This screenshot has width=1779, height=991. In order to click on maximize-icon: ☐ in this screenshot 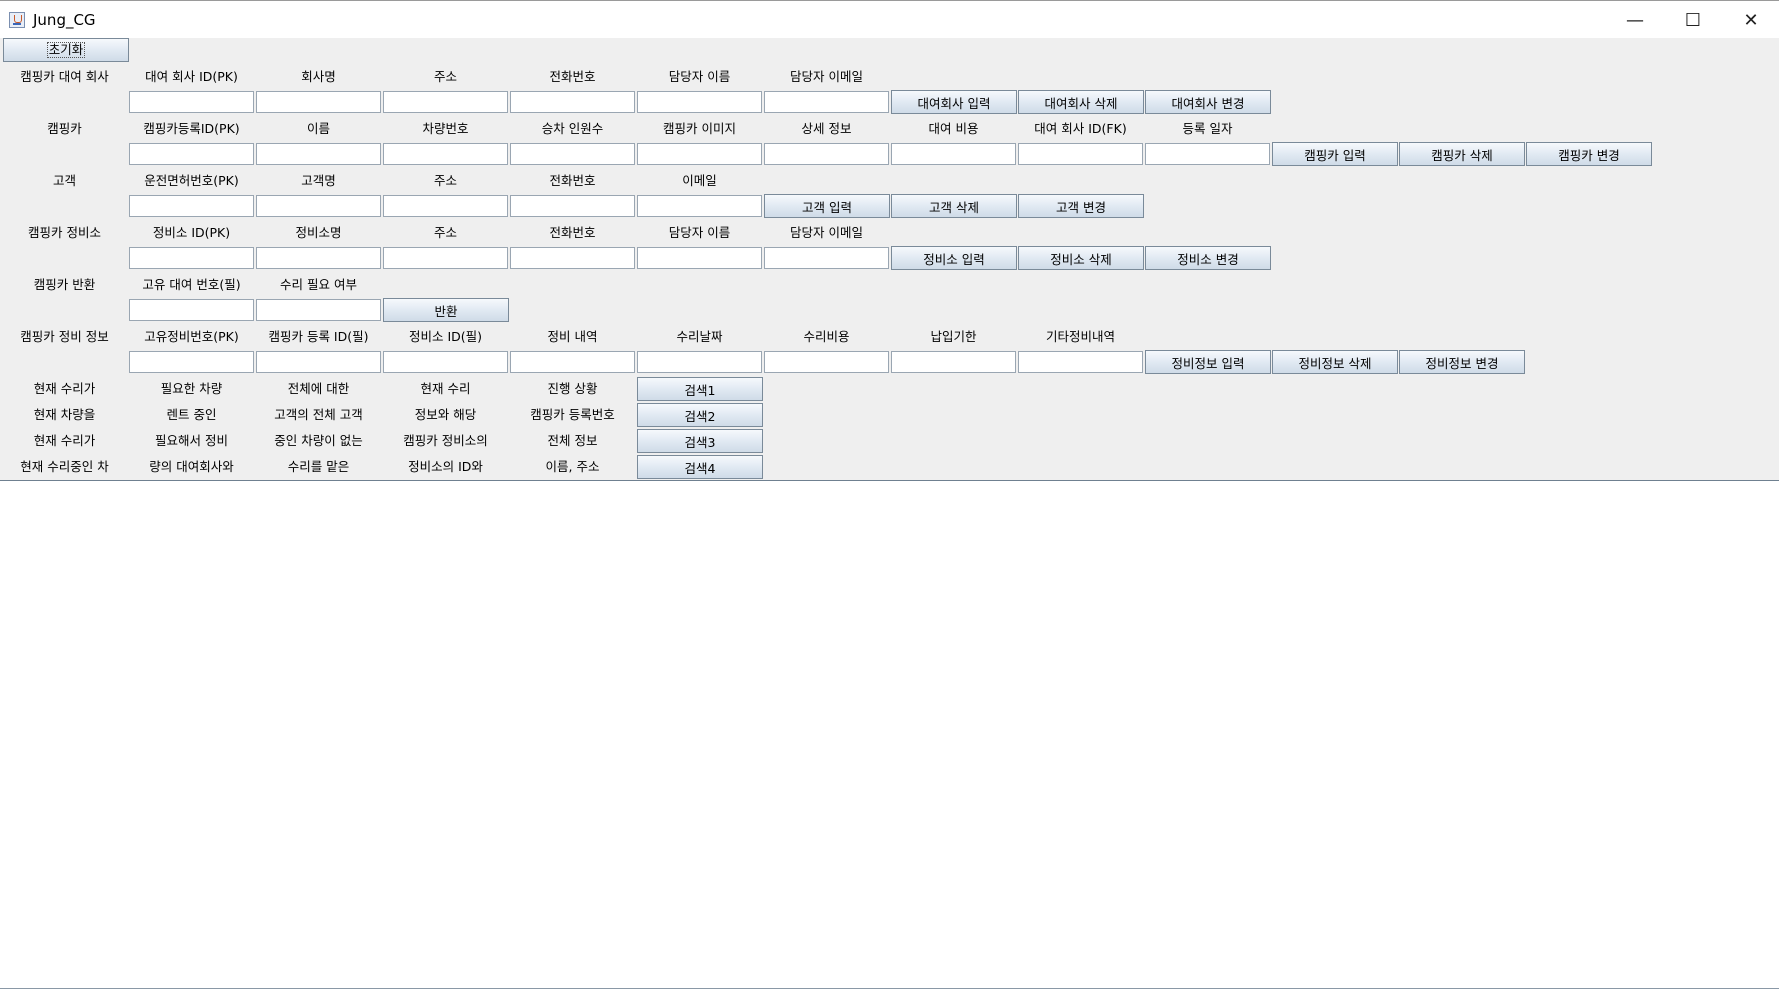, I will do `click(1693, 20)`.